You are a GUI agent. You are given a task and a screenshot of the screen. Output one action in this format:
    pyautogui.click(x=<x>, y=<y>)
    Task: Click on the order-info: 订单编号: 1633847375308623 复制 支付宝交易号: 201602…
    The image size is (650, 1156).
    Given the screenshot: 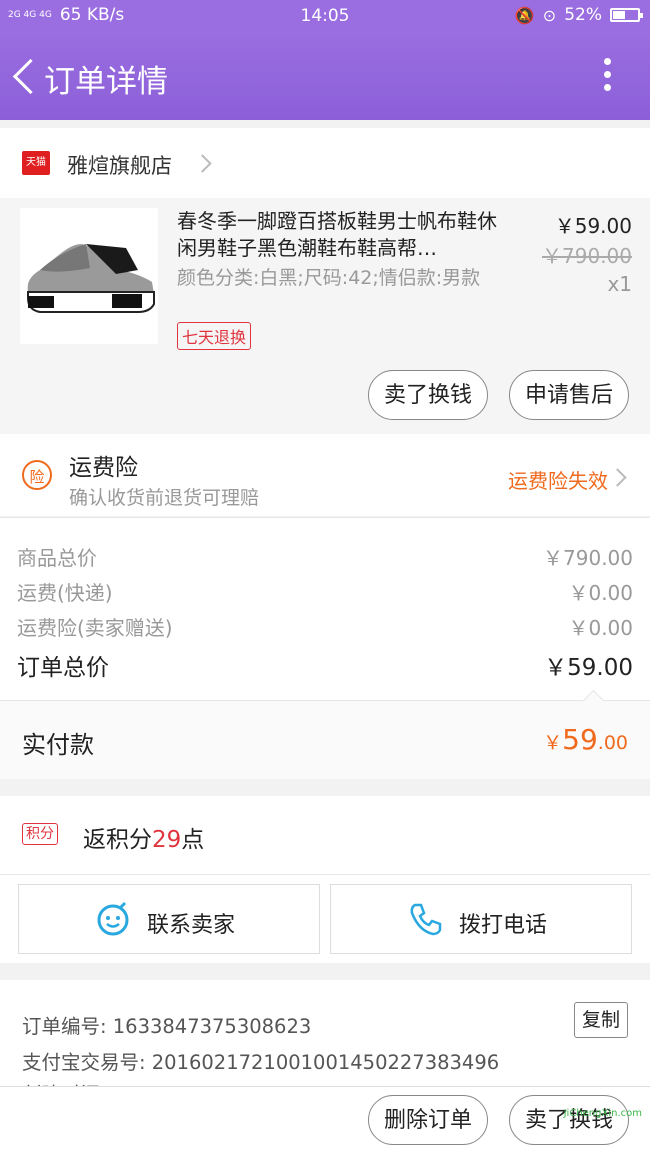 What is the action you would take?
    pyautogui.click(x=325, y=1043)
    